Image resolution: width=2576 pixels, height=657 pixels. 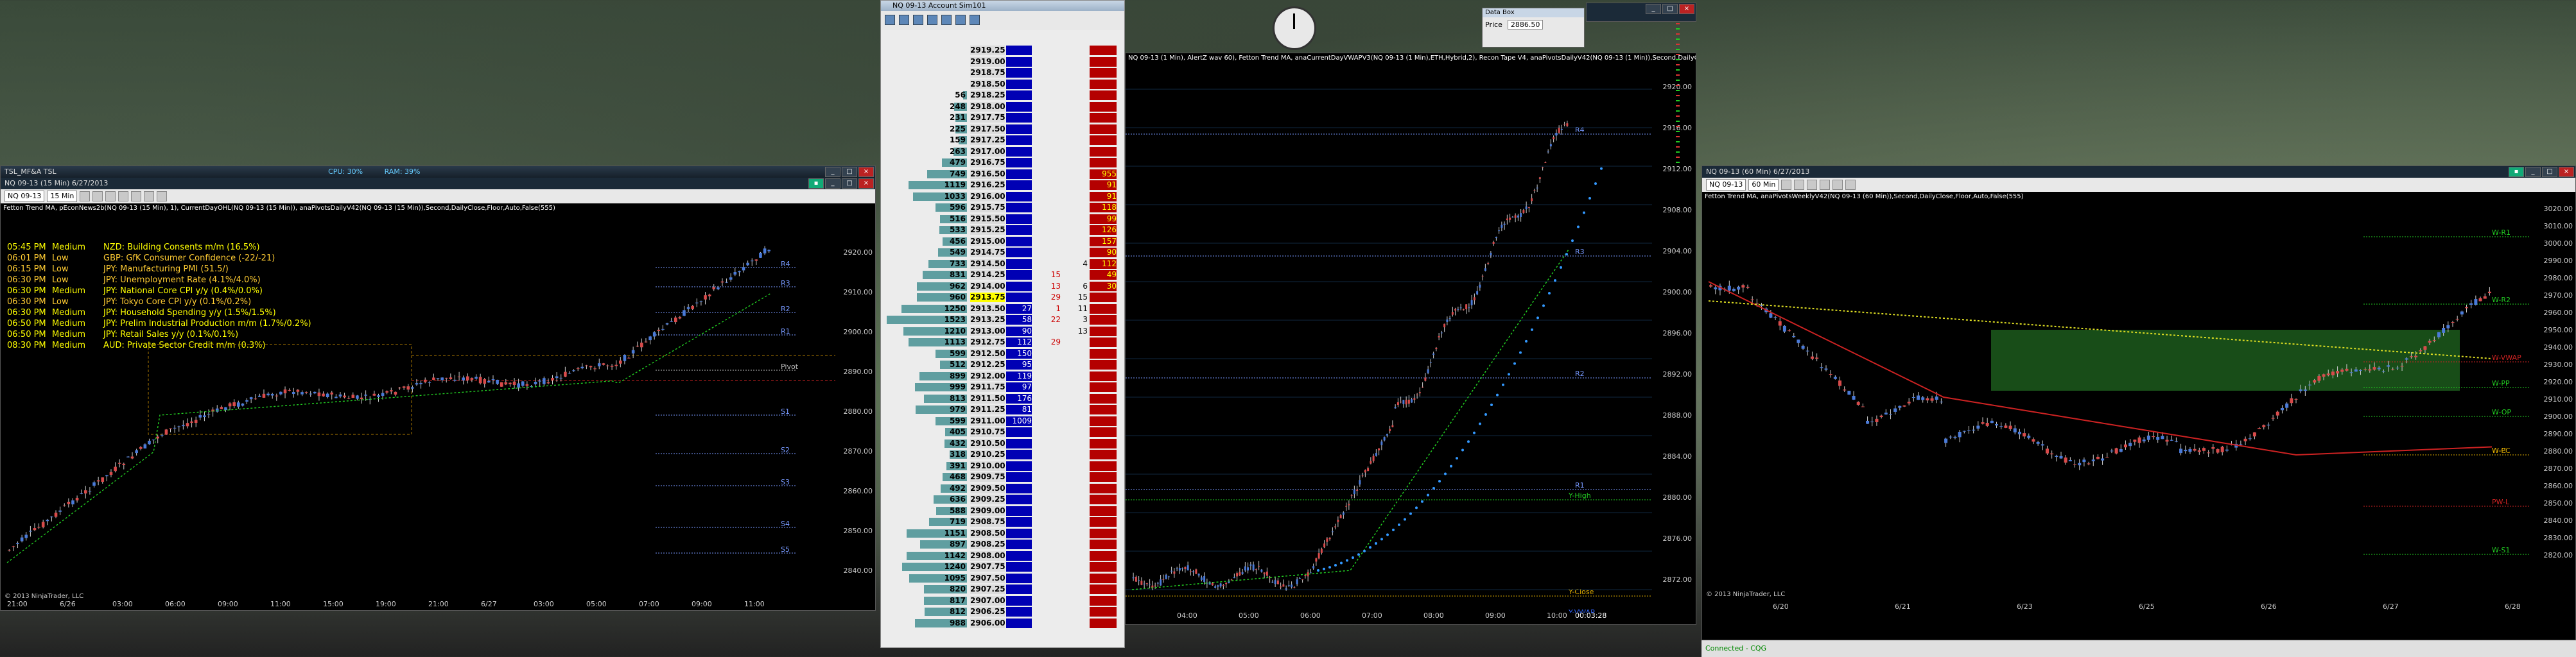 I want to click on price-cell: 2909.75, so click(x=987, y=477).